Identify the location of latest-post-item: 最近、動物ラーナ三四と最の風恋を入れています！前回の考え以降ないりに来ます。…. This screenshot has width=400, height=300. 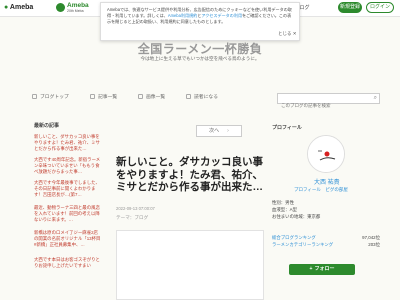
(68, 214).